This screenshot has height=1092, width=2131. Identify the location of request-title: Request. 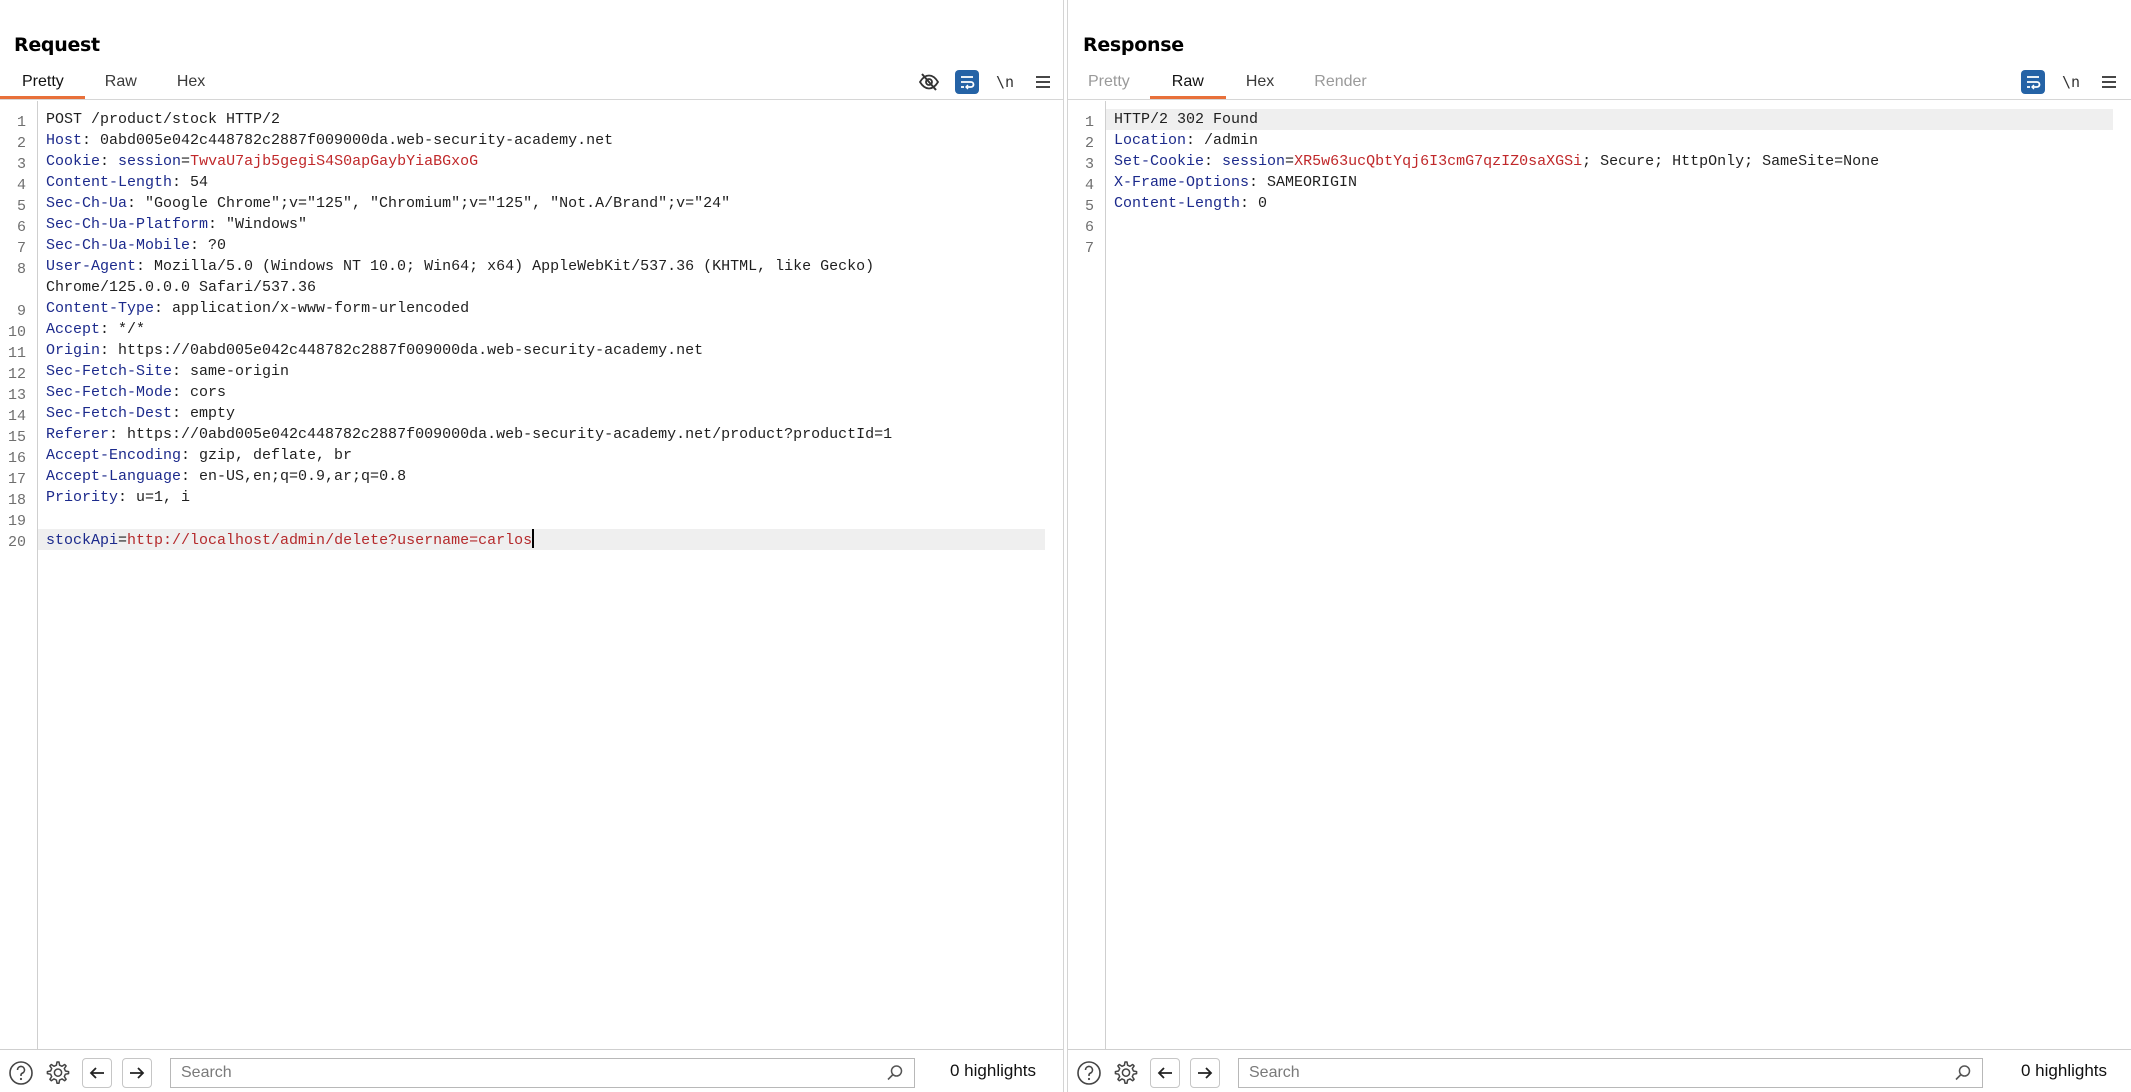
(57, 45).